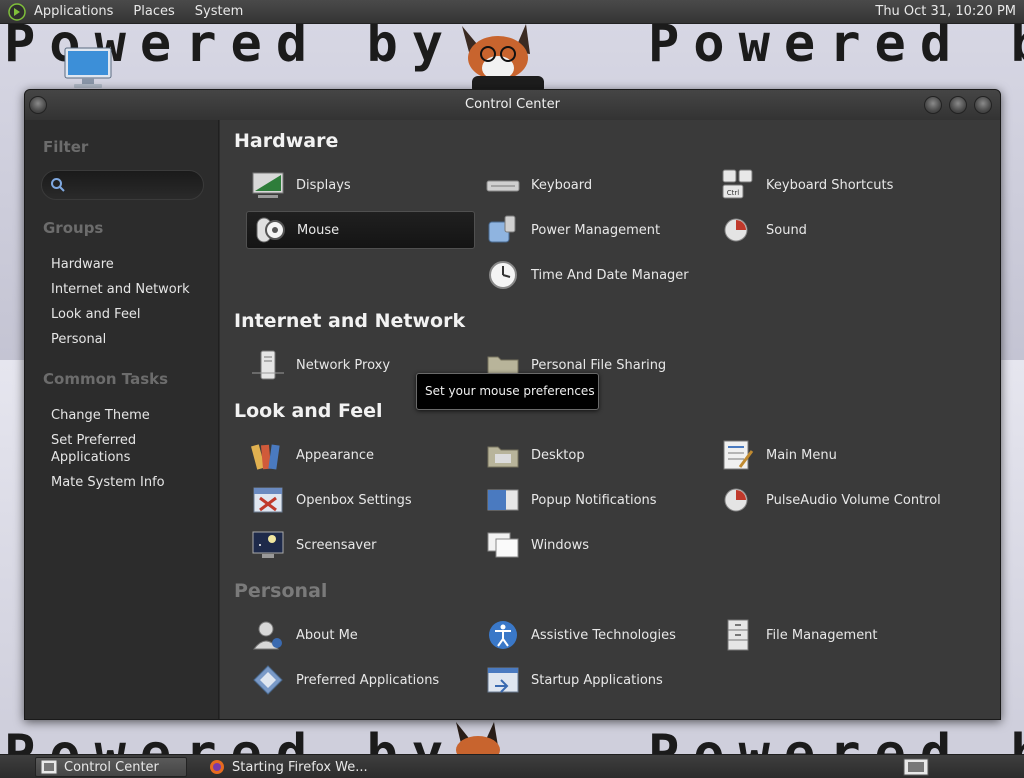 This screenshot has width=1024, height=778. Describe the element at coordinates (916, 767) in the screenshot. I see `workspace-switcher-icon` at that location.